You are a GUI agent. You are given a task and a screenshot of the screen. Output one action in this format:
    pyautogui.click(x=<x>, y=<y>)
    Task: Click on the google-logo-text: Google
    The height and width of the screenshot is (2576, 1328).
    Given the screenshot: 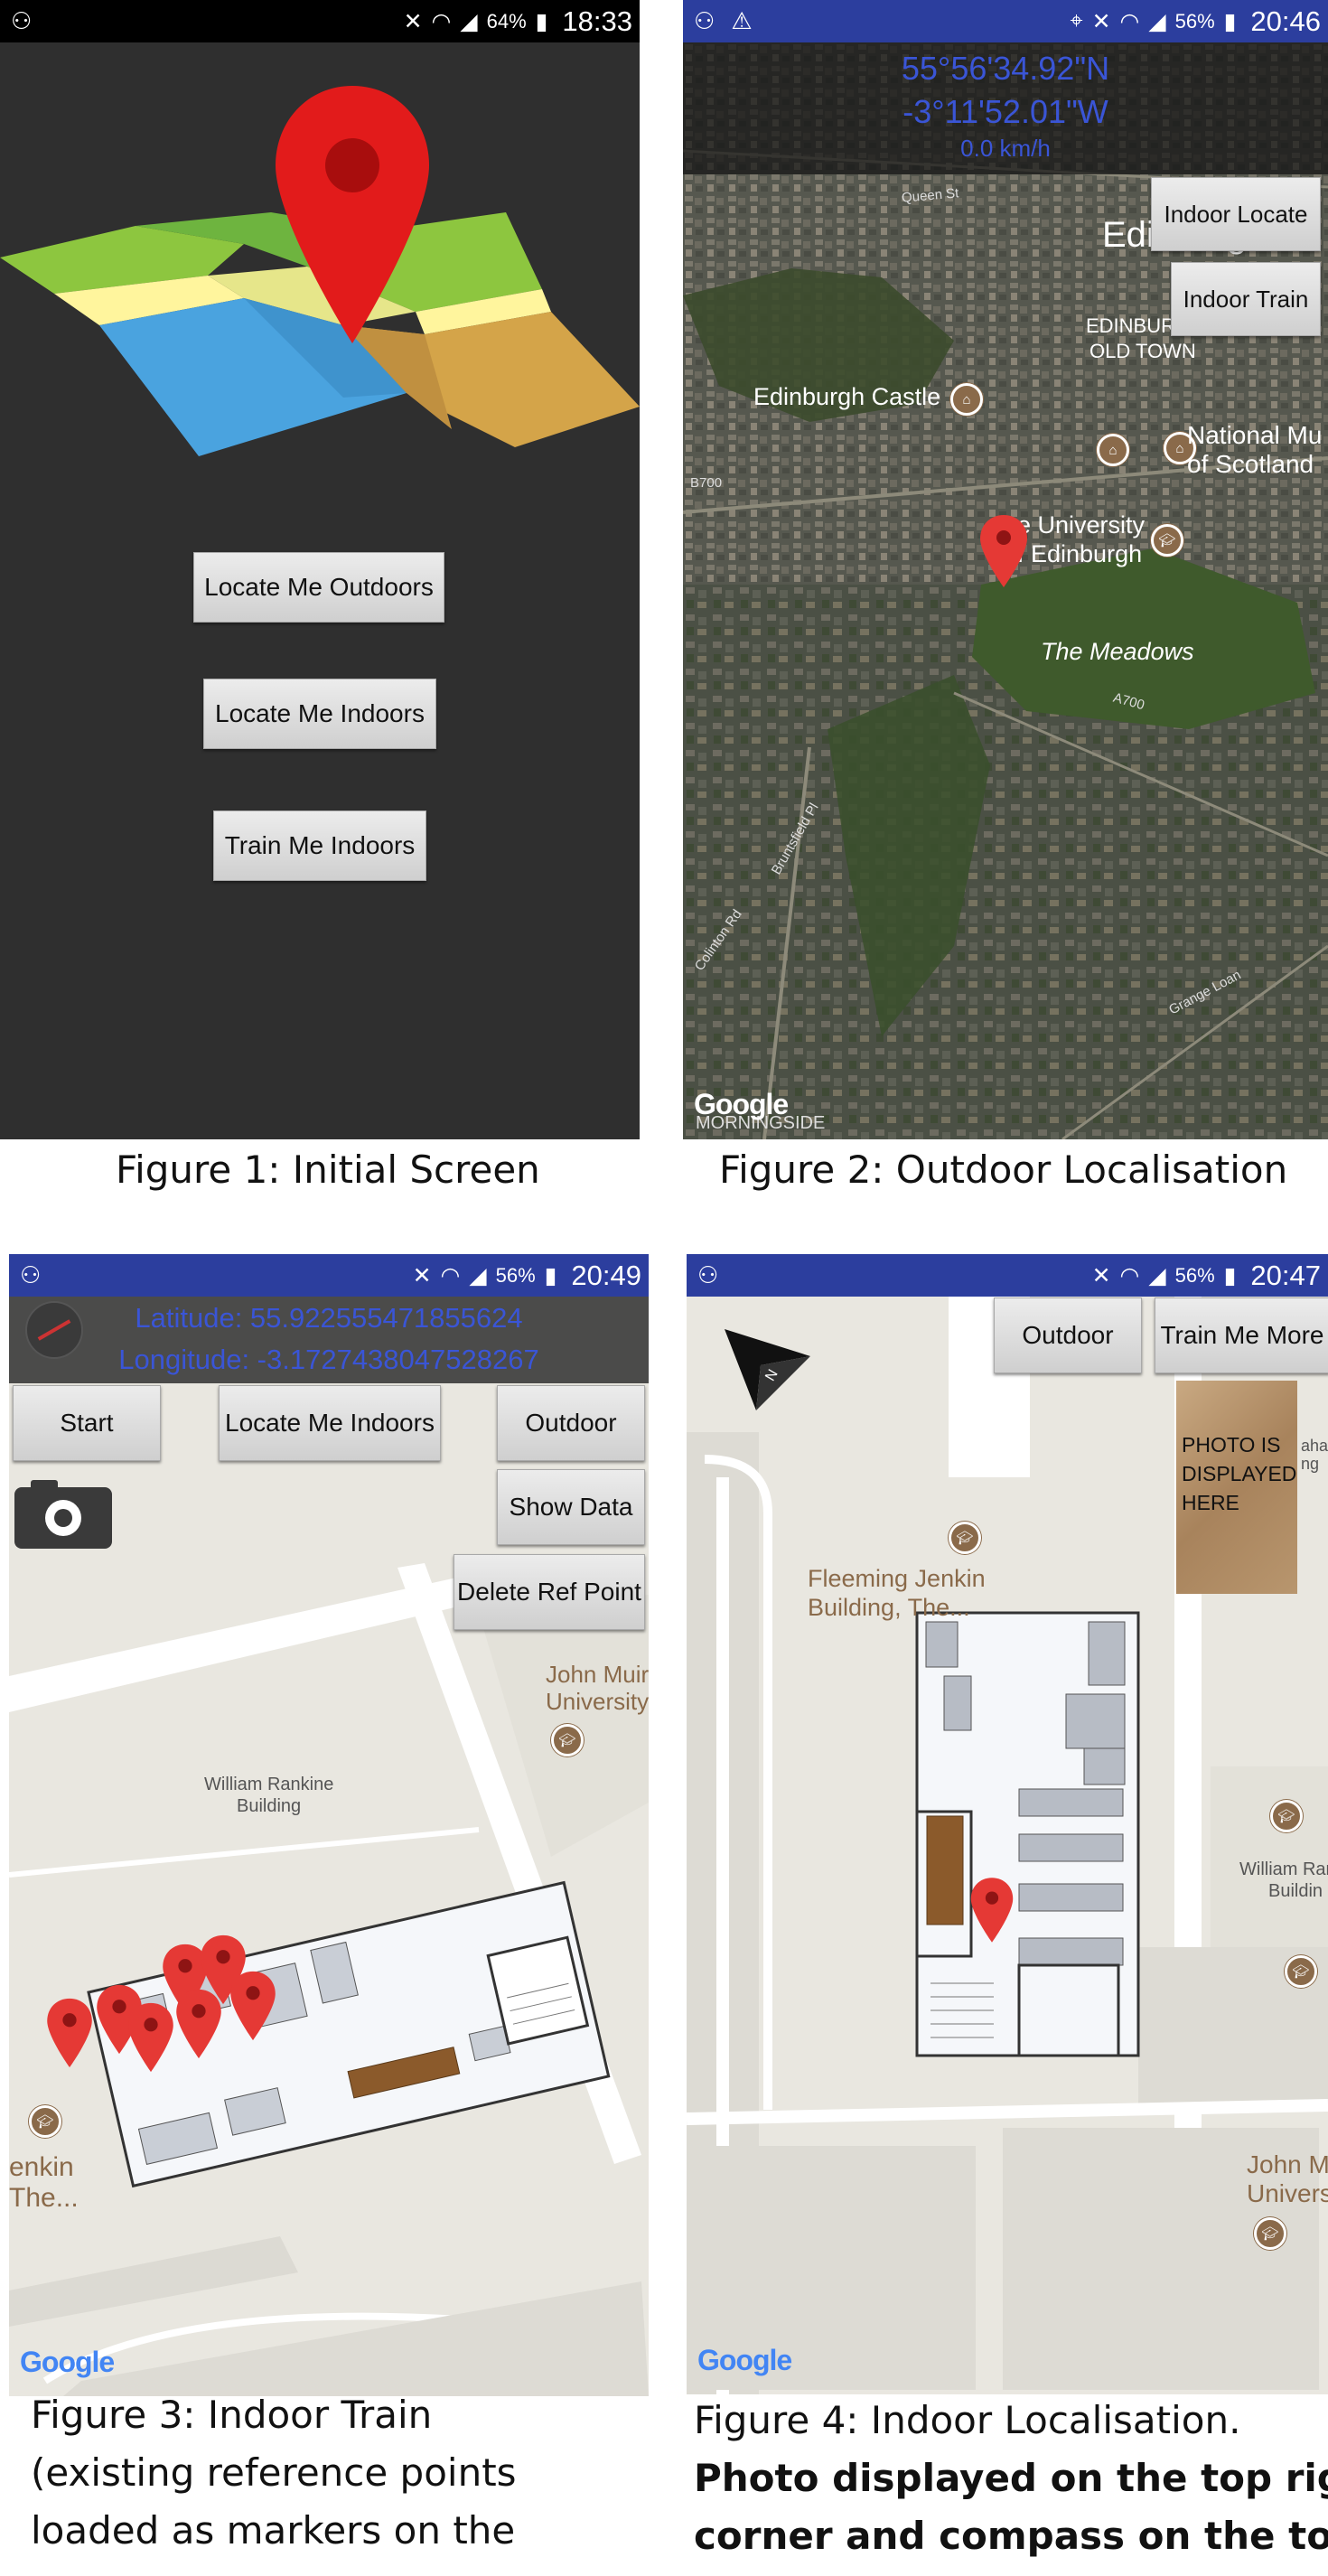 What is the action you would take?
    pyautogui.click(x=67, y=2362)
    